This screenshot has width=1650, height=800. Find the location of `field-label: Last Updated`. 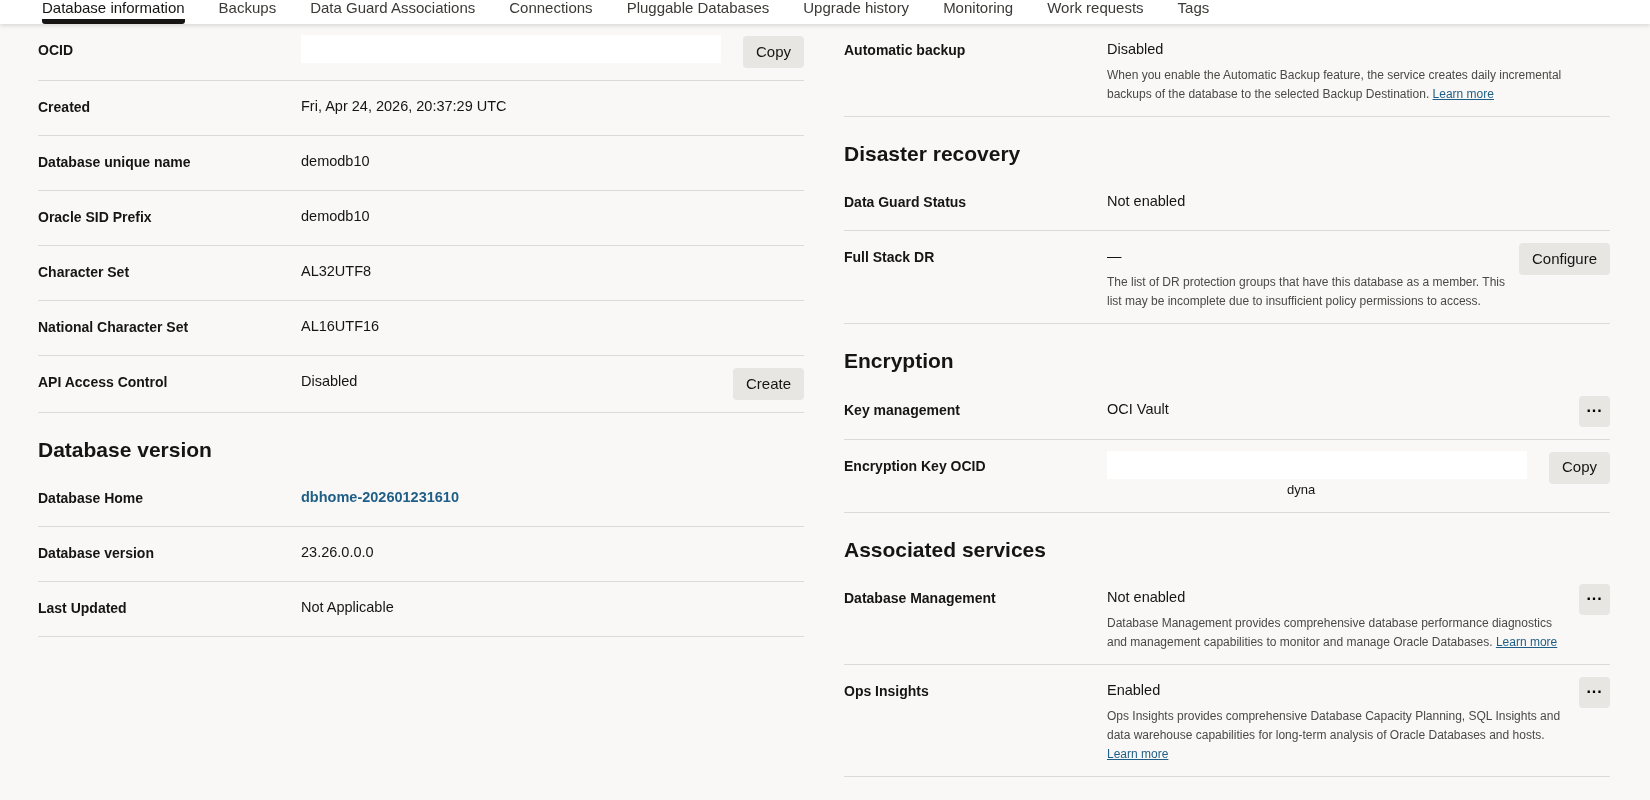

field-label: Last Updated is located at coordinates (83, 609).